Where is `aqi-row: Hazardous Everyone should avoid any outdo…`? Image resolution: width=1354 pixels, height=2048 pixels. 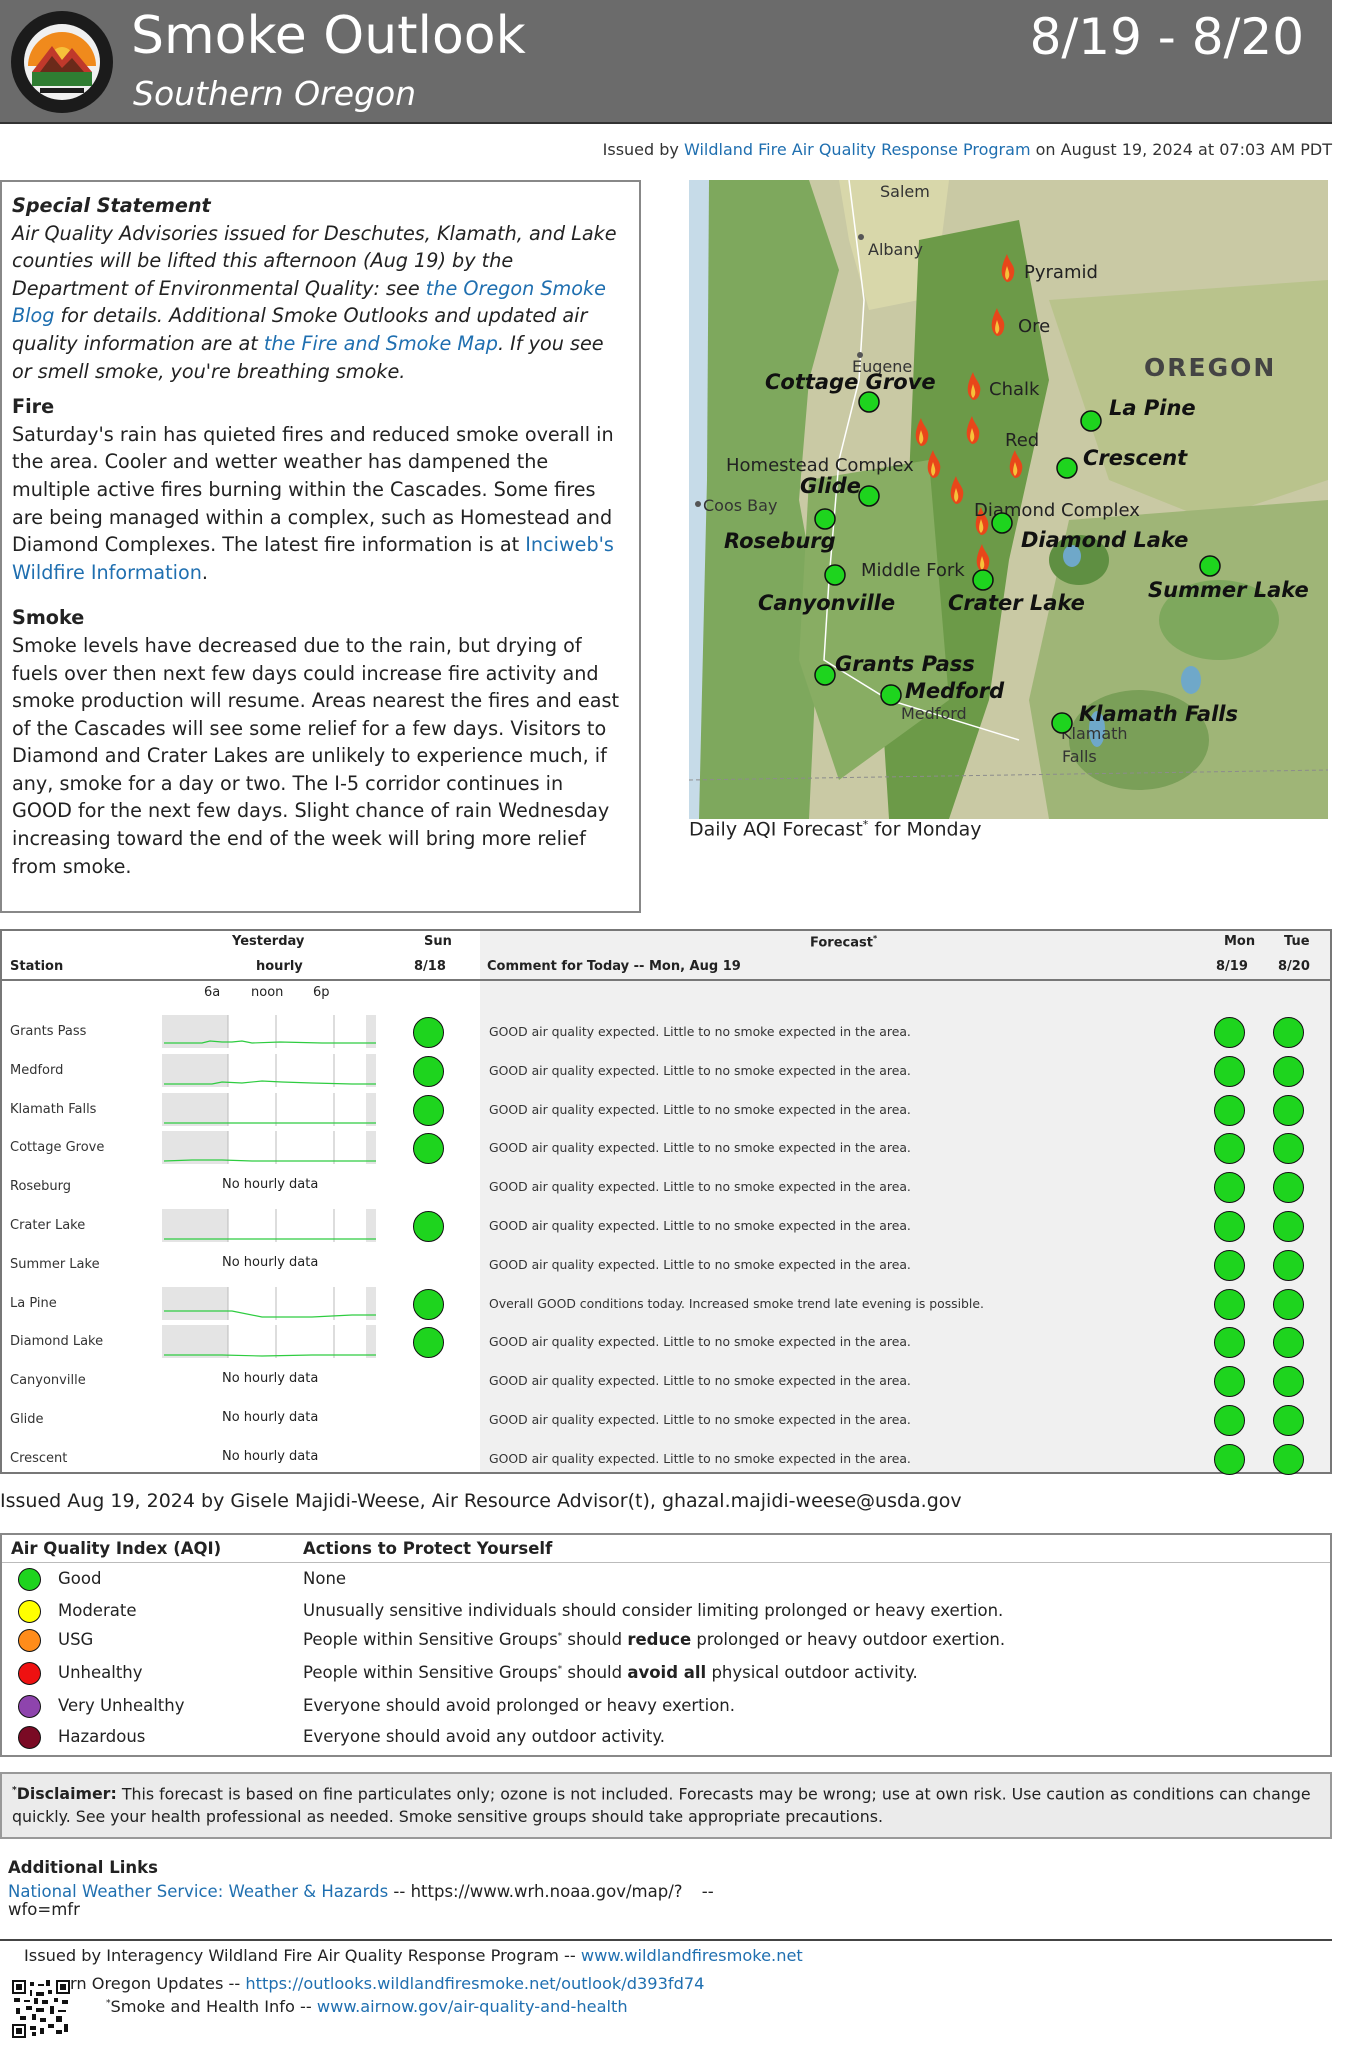 aqi-row: Hazardous Everyone should avoid any outdo… is located at coordinates (666, 1737).